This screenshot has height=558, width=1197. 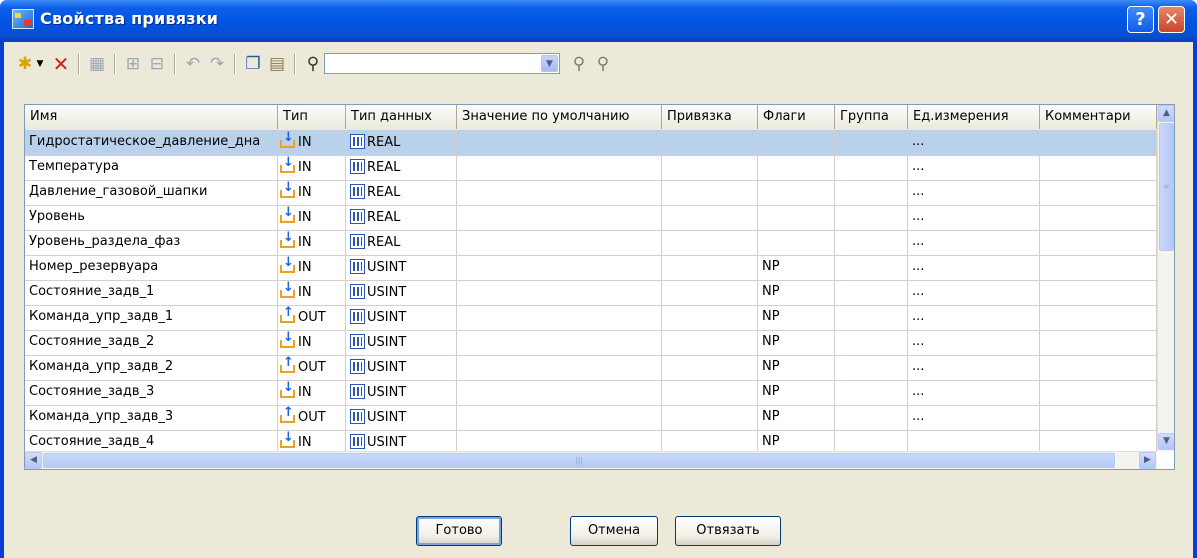 What do you see at coordinates (253, 64) in the screenshot?
I see `copy-icon: ❐` at bounding box center [253, 64].